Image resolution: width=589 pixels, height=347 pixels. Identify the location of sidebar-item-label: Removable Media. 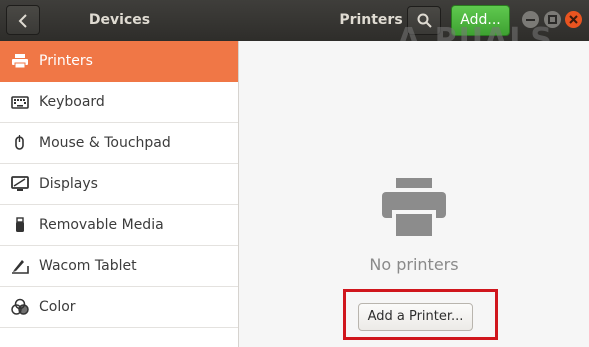
(101, 225).